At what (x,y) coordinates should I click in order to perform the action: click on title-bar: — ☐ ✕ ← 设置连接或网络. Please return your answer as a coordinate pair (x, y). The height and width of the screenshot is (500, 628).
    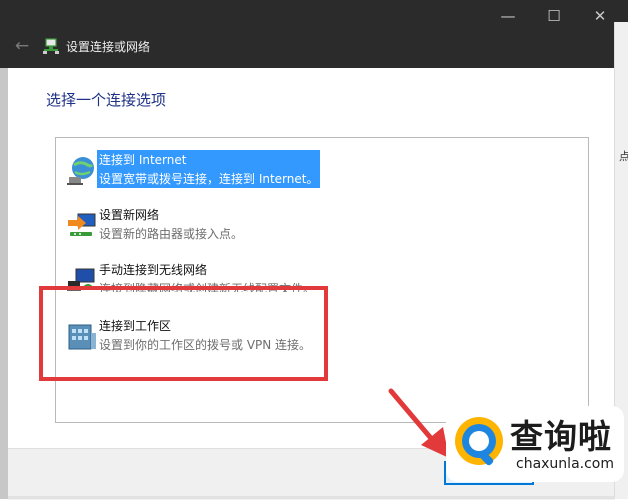
    Looking at the image, I should click on (314, 34).